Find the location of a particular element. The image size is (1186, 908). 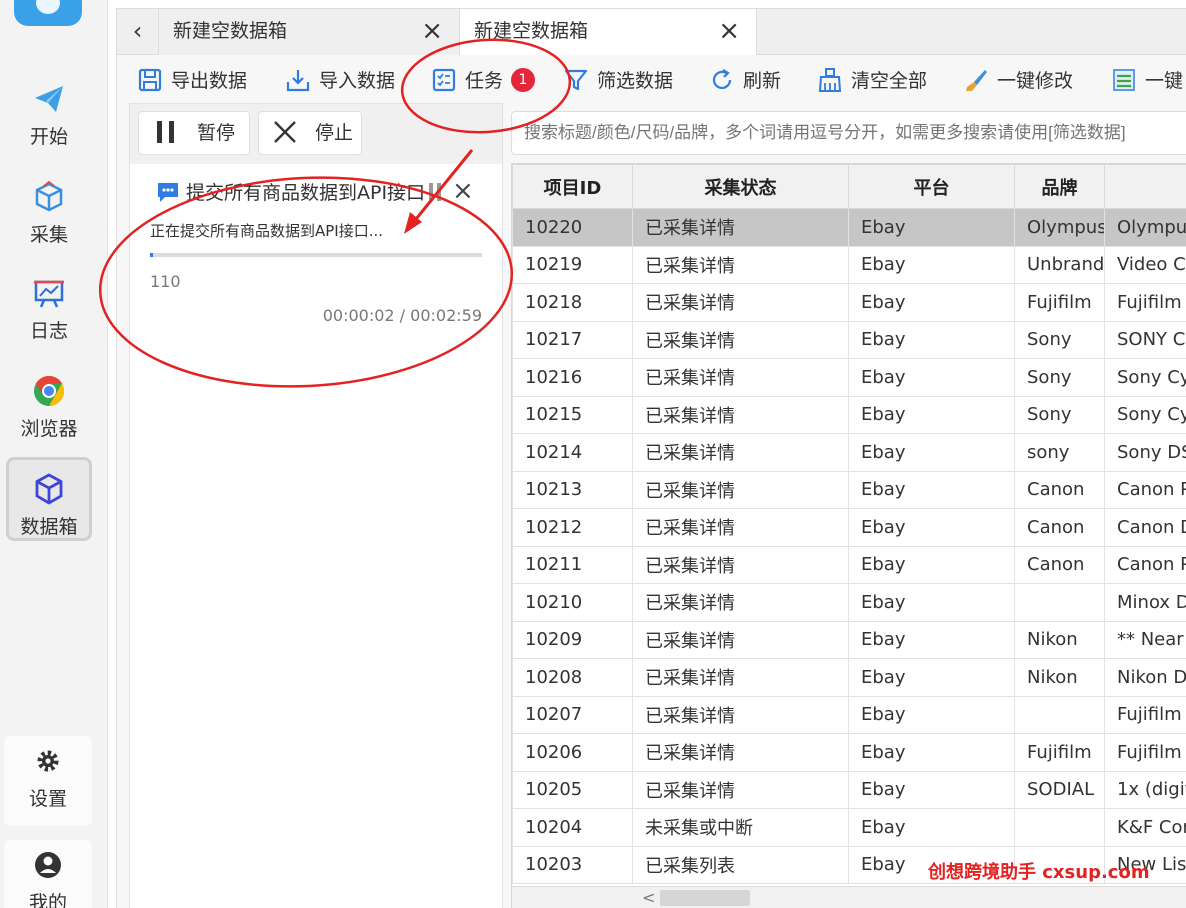

table-cell: SODIAL is located at coordinates (1059, 789).